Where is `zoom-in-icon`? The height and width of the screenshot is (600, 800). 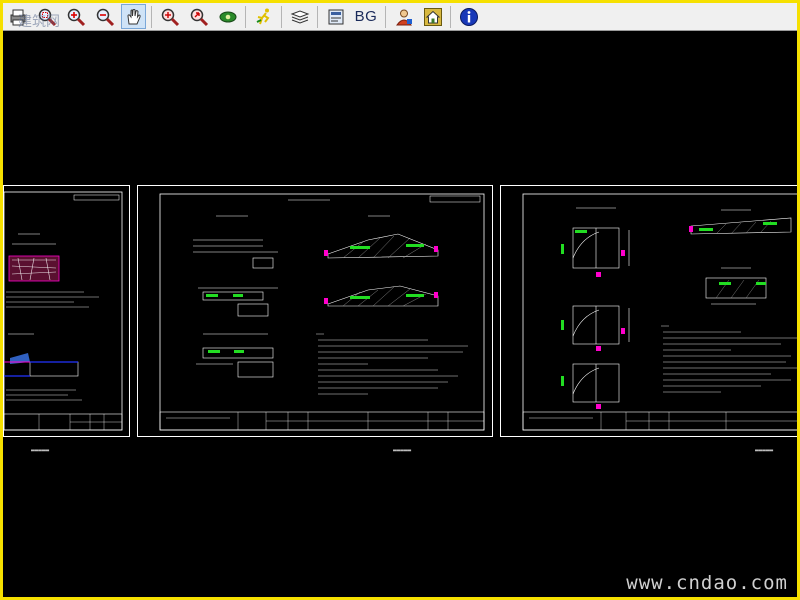 zoom-in-icon is located at coordinates (76, 17).